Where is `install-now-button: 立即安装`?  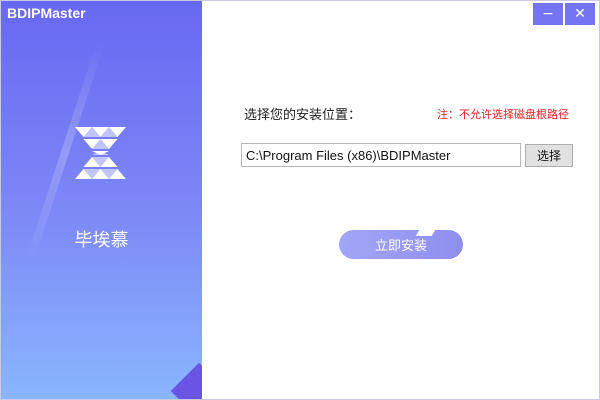
install-now-button: 立即安装 is located at coordinates (401, 244).